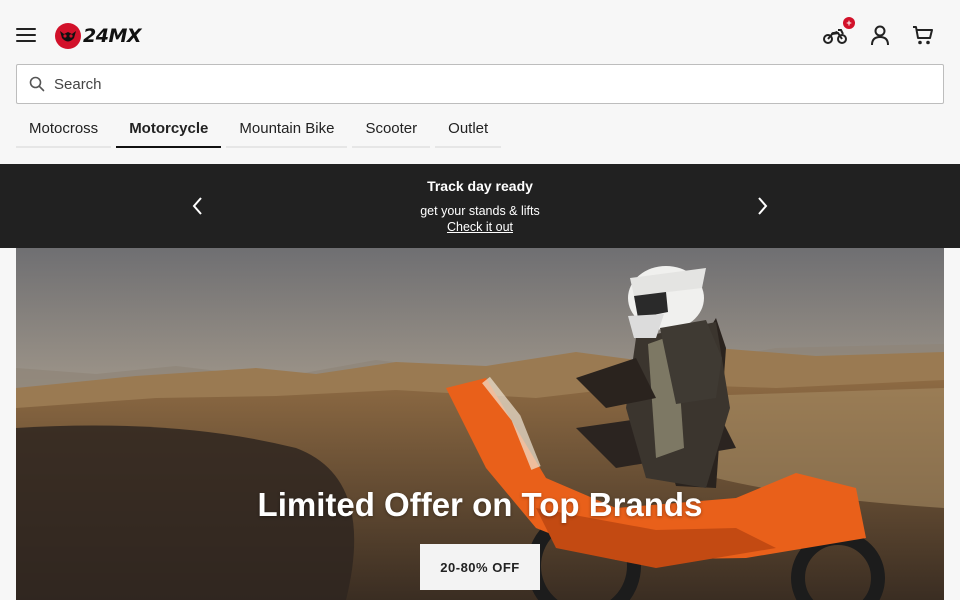  What do you see at coordinates (37, 84) in the screenshot?
I see `search-icon` at bounding box center [37, 84].